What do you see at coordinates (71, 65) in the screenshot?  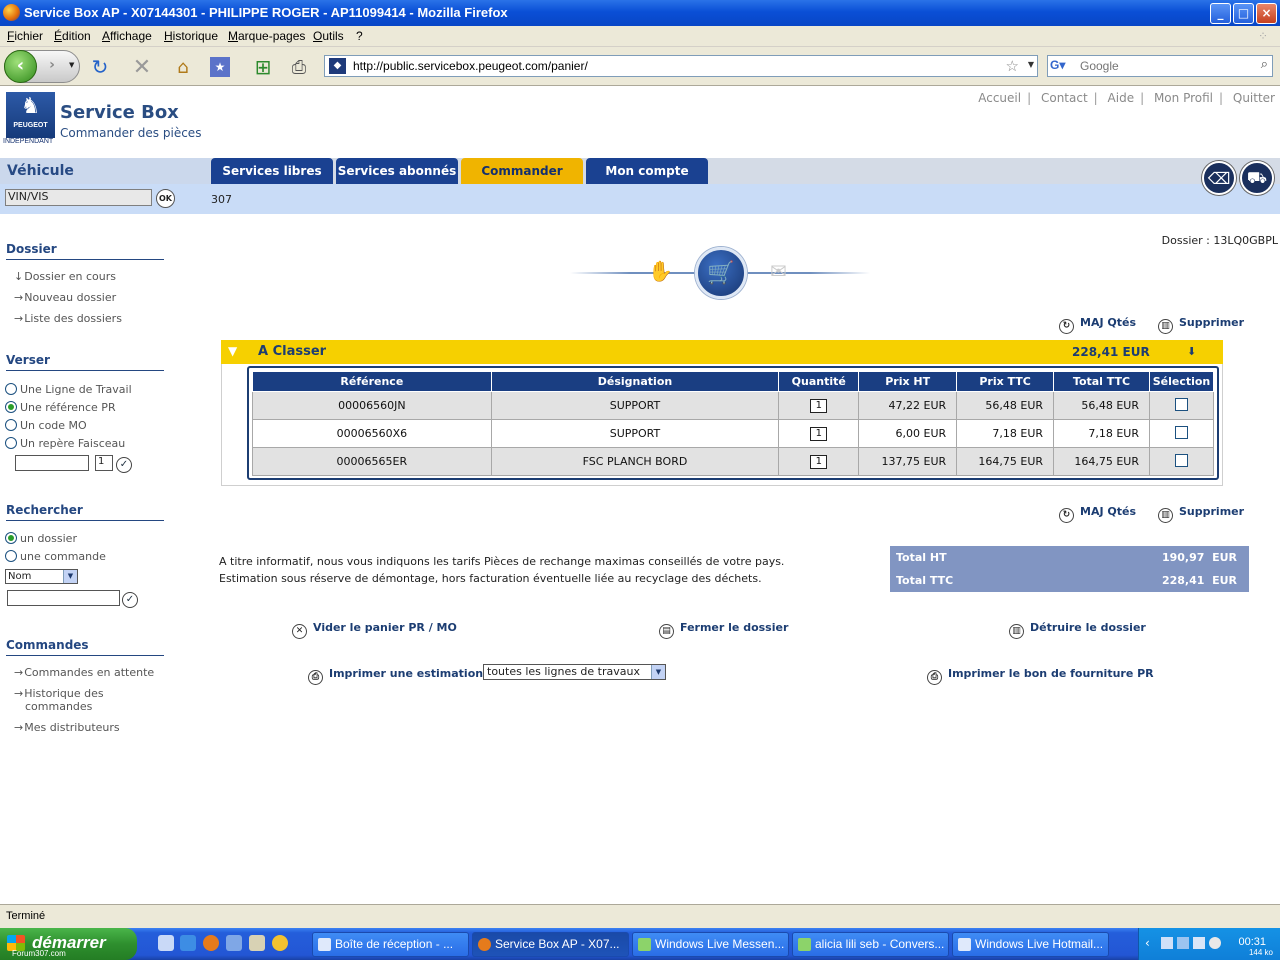 I see `history-dropdown-icon: ▼` at bounding box center [71, 65].